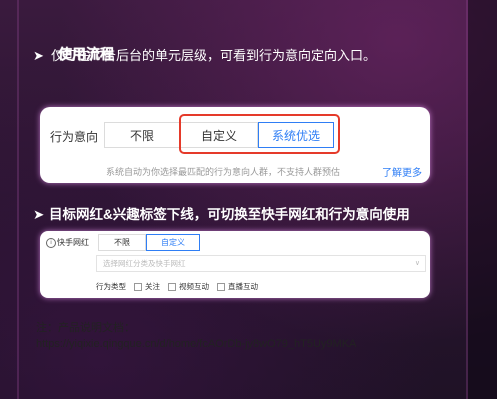 The width and height of the screenshot is (497, 399). I want to click on video-interaction-checkbox, so click(172, 286).